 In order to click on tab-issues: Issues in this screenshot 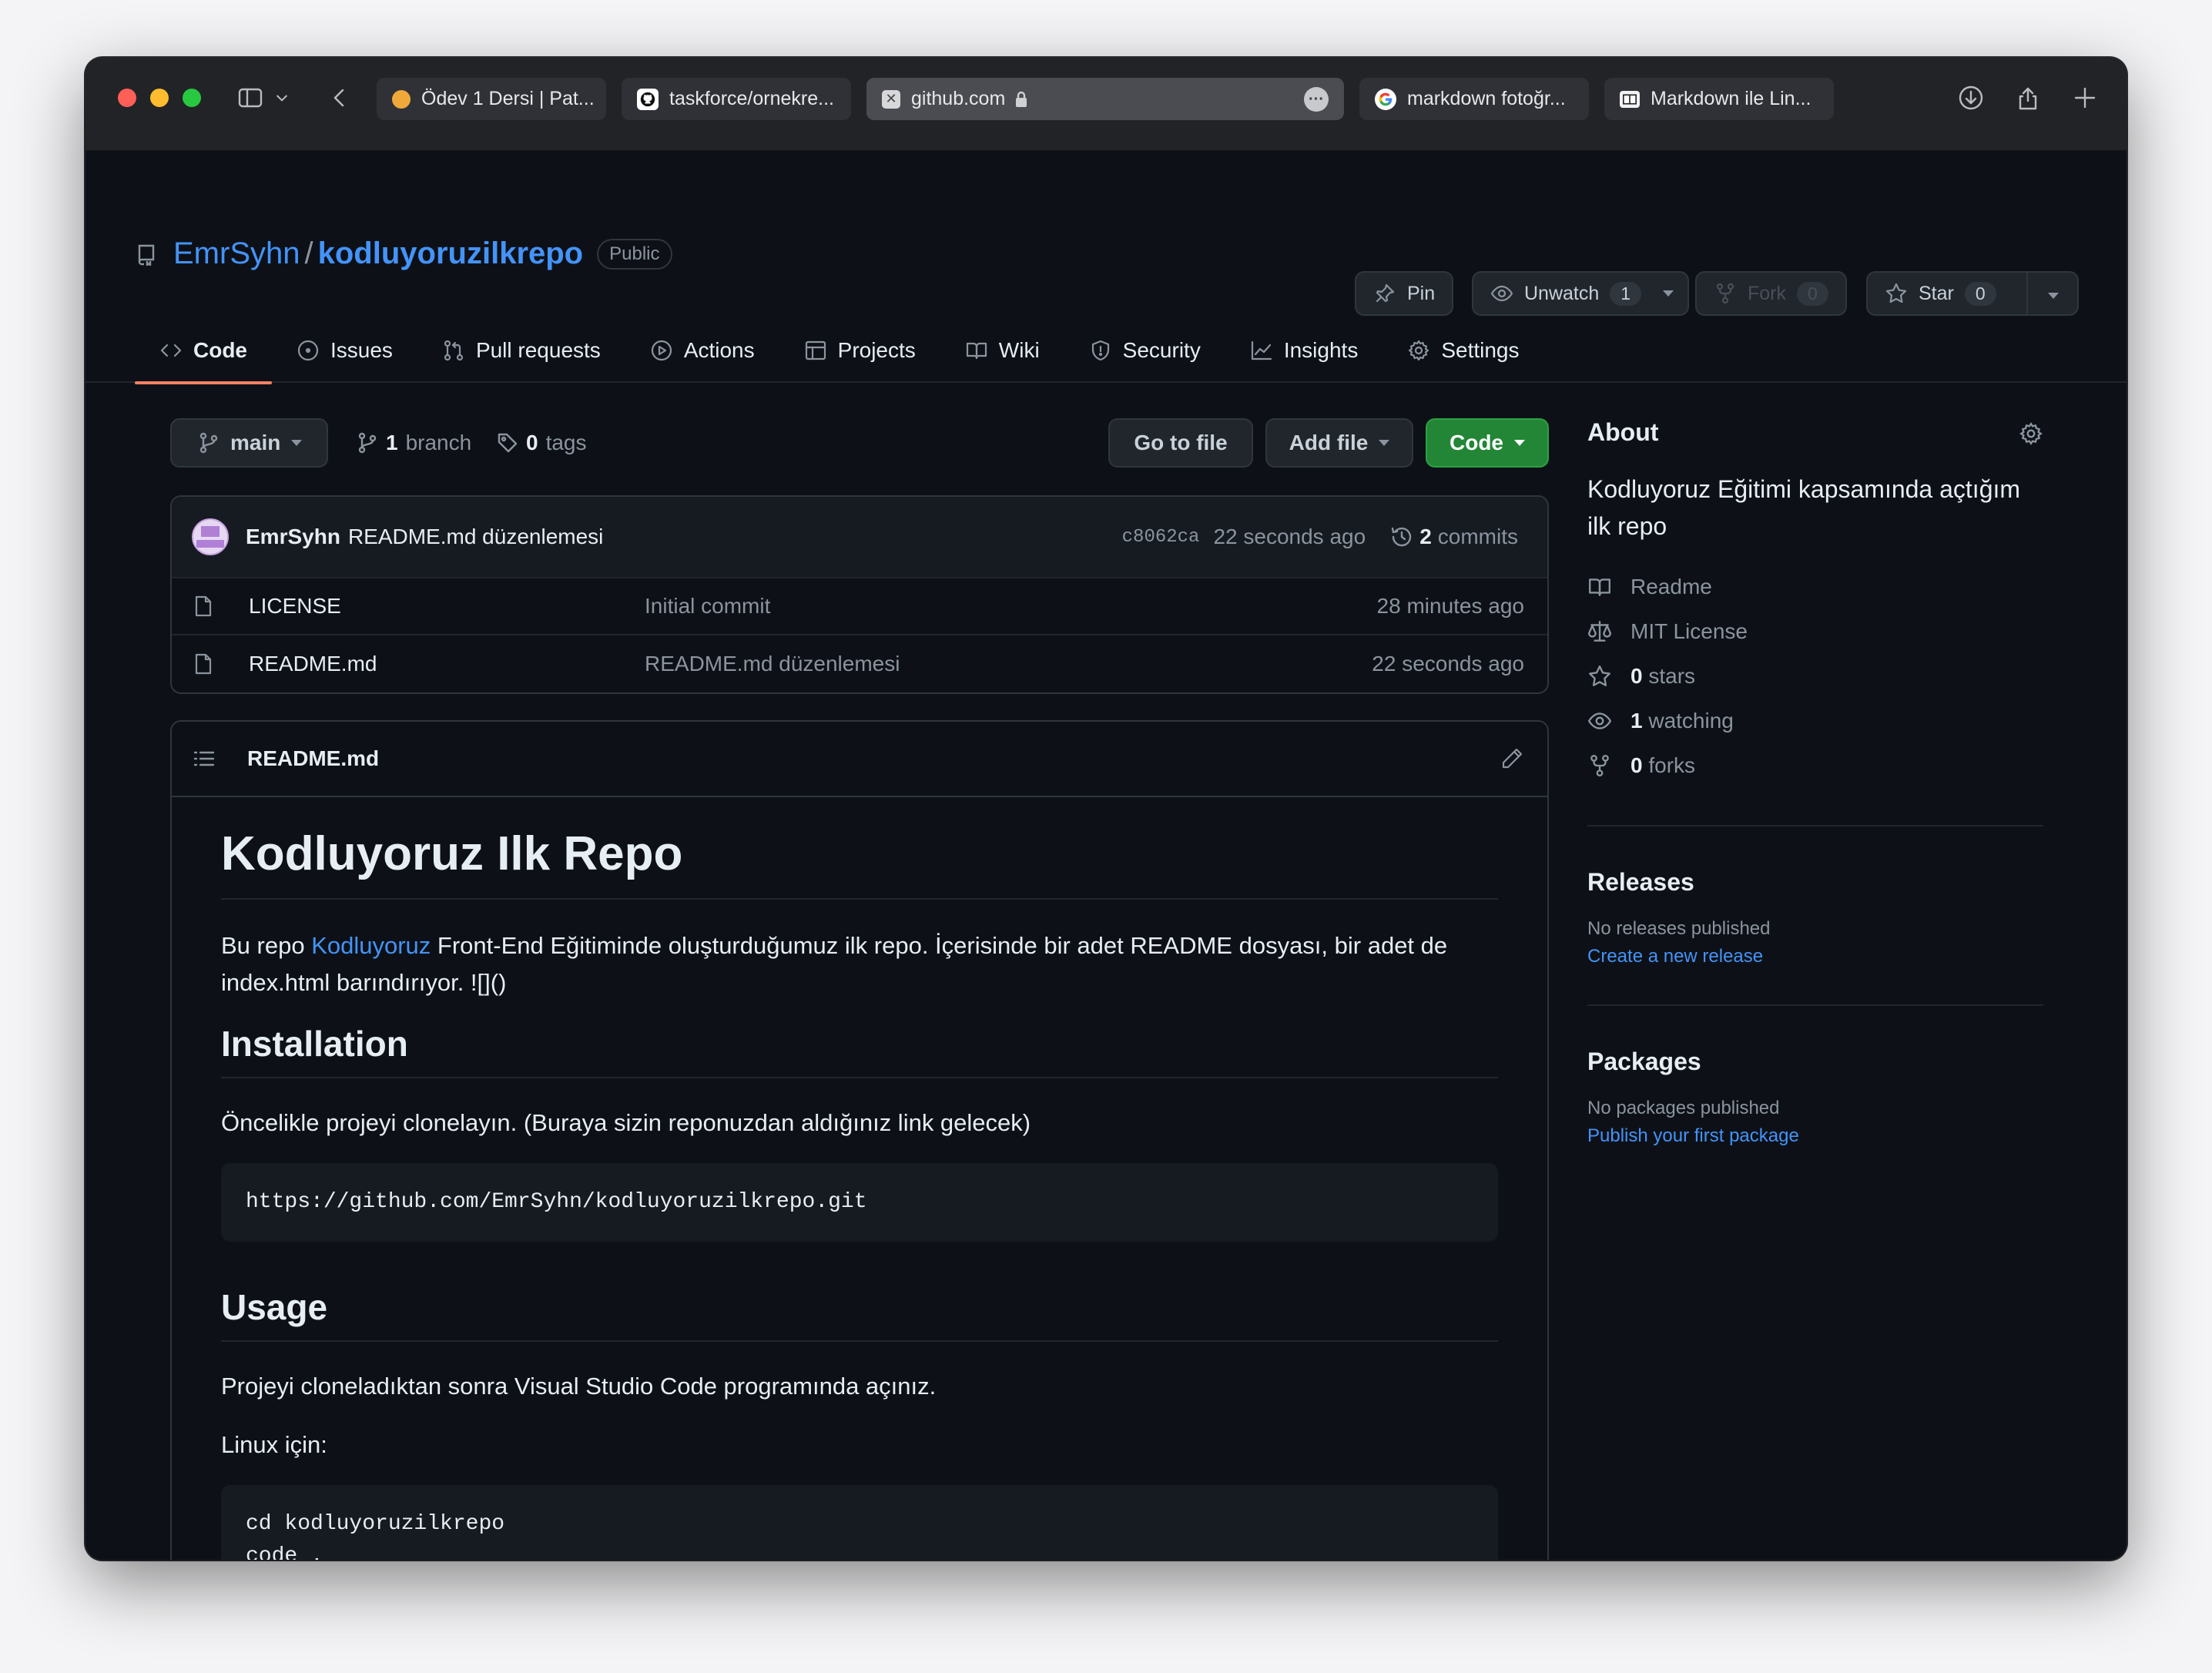, I will do `click(344, 350)`.